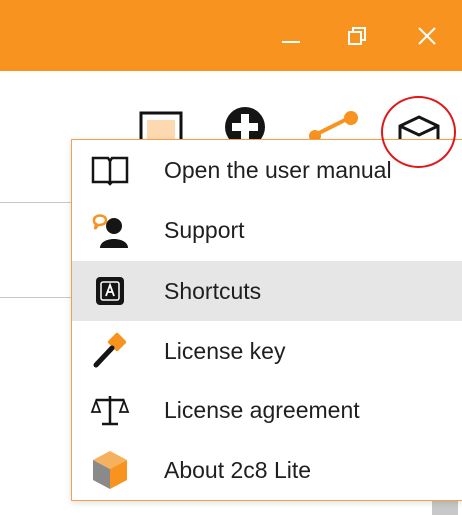  I want to click on menu-item-label: Open the user manual, so click(278, 169).